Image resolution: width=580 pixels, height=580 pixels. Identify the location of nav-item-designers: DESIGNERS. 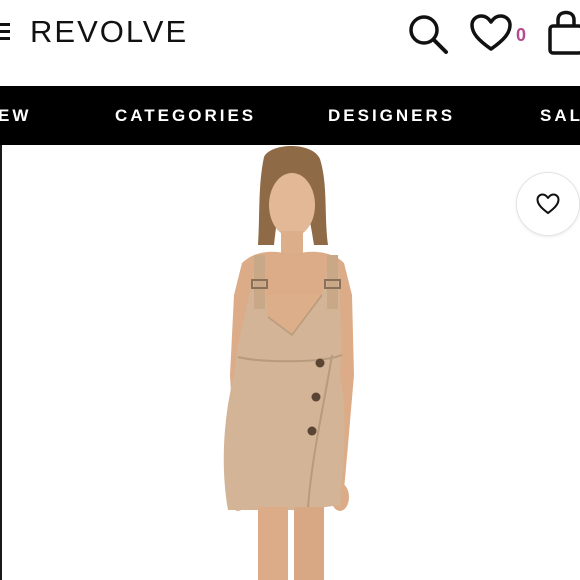
(391, 116).